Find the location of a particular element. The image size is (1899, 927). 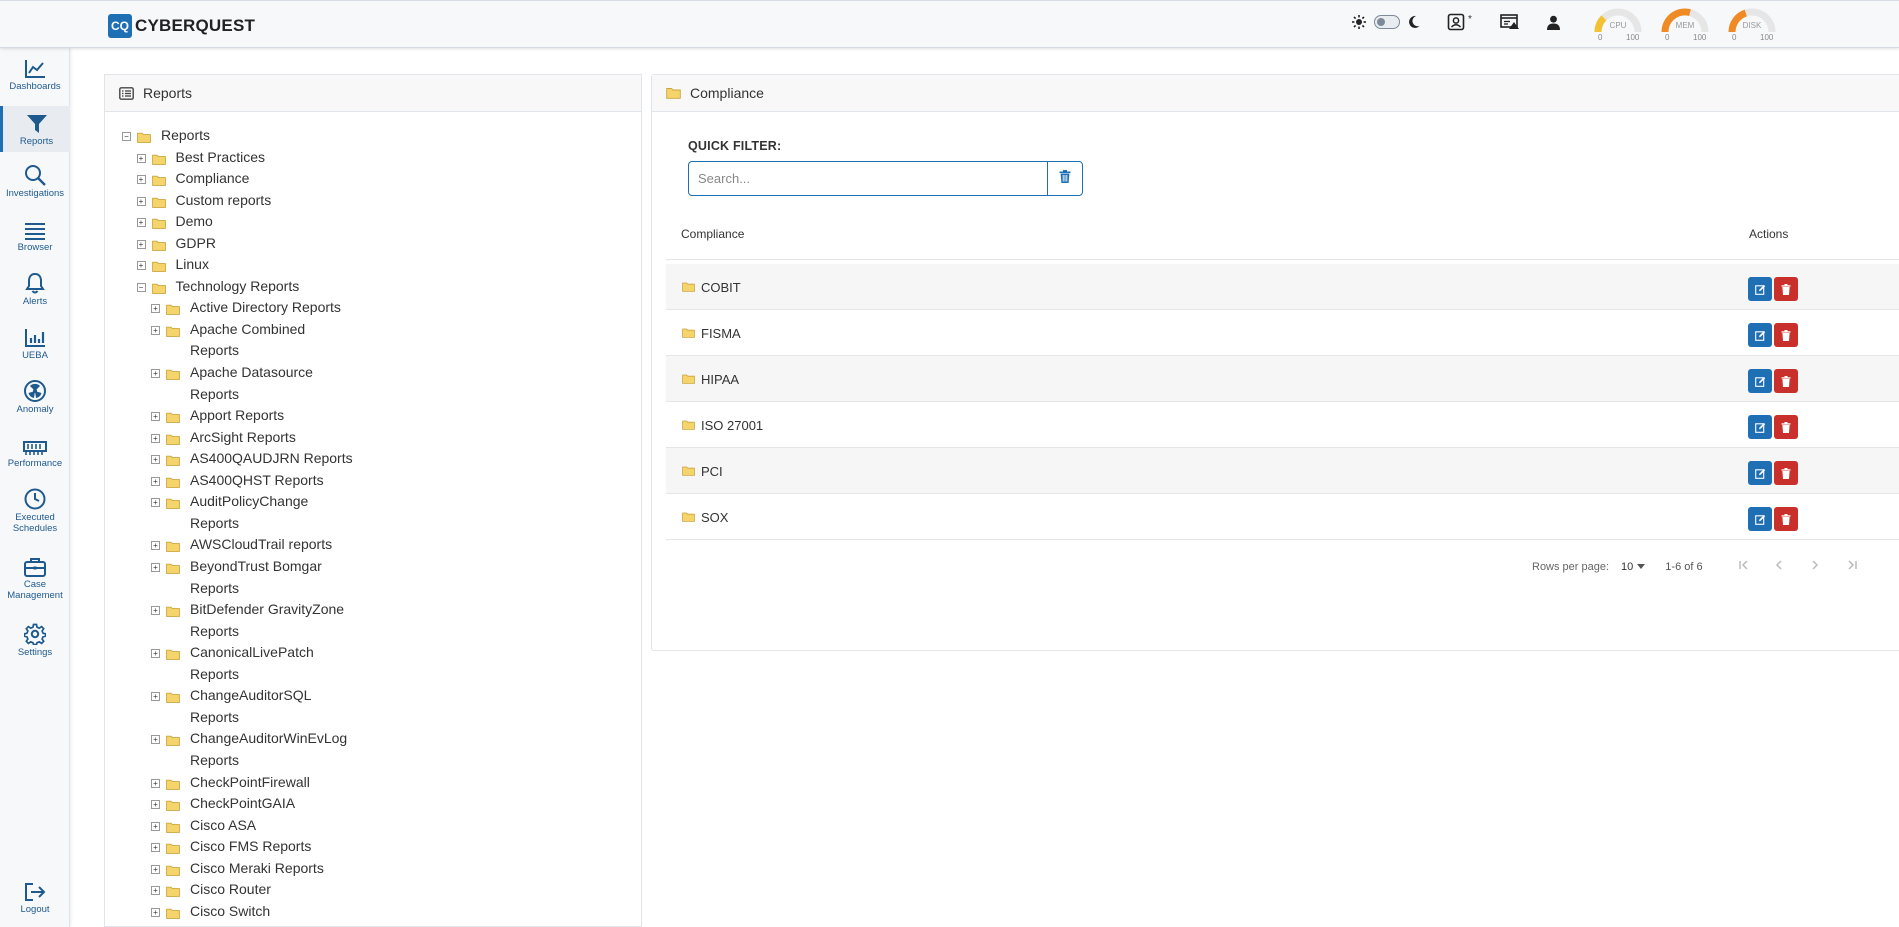

tree-node: + BitDefender GravityZone Reports is located at coordinates (247, 621).